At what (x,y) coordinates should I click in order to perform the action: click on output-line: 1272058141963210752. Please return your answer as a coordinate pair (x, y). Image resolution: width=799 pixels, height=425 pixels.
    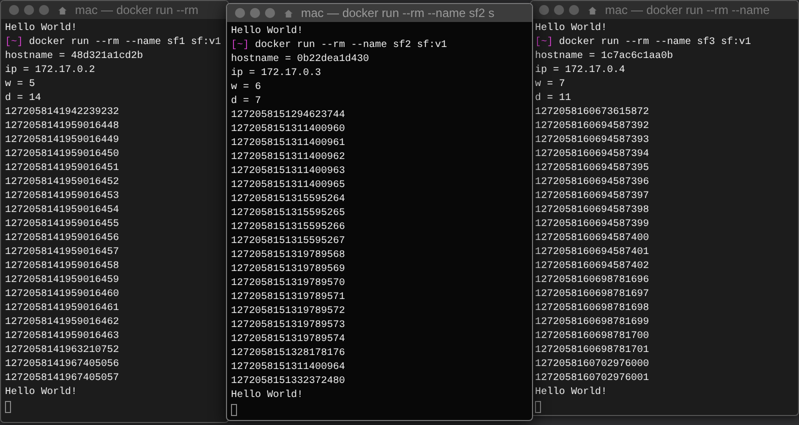
    Looking at the image, I should click on (62, 351).